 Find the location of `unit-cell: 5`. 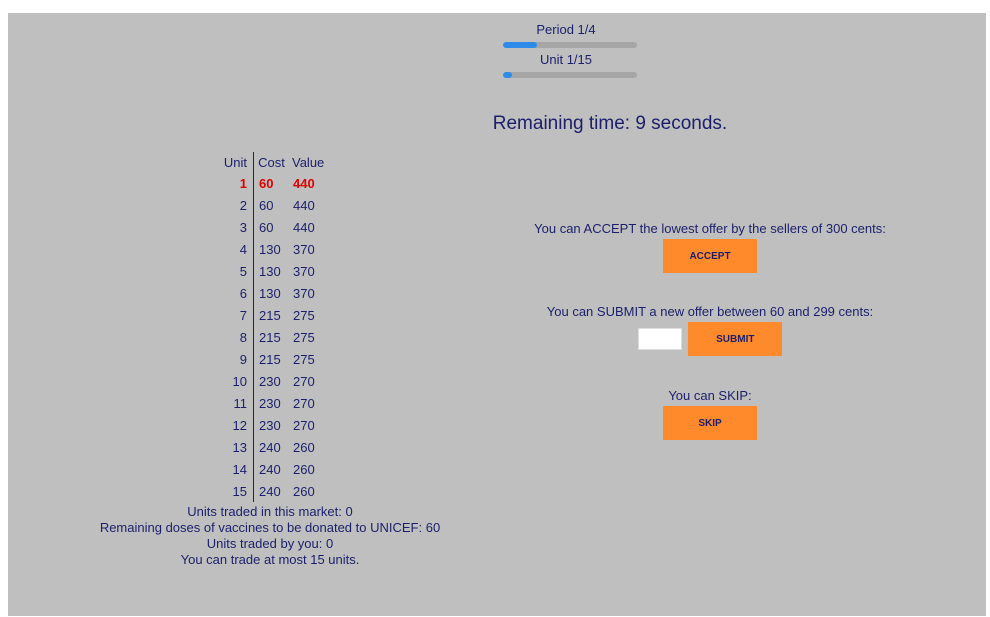

unit-cell: 5 is located at coordinates (234, 271).